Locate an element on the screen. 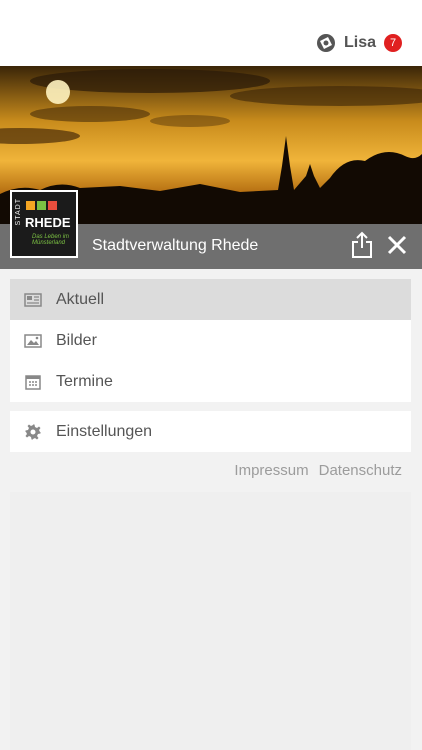 The width and height of the screenshot is (422, 750). datenschutz-link: Datenschutz is located at coordinates (360, 470).